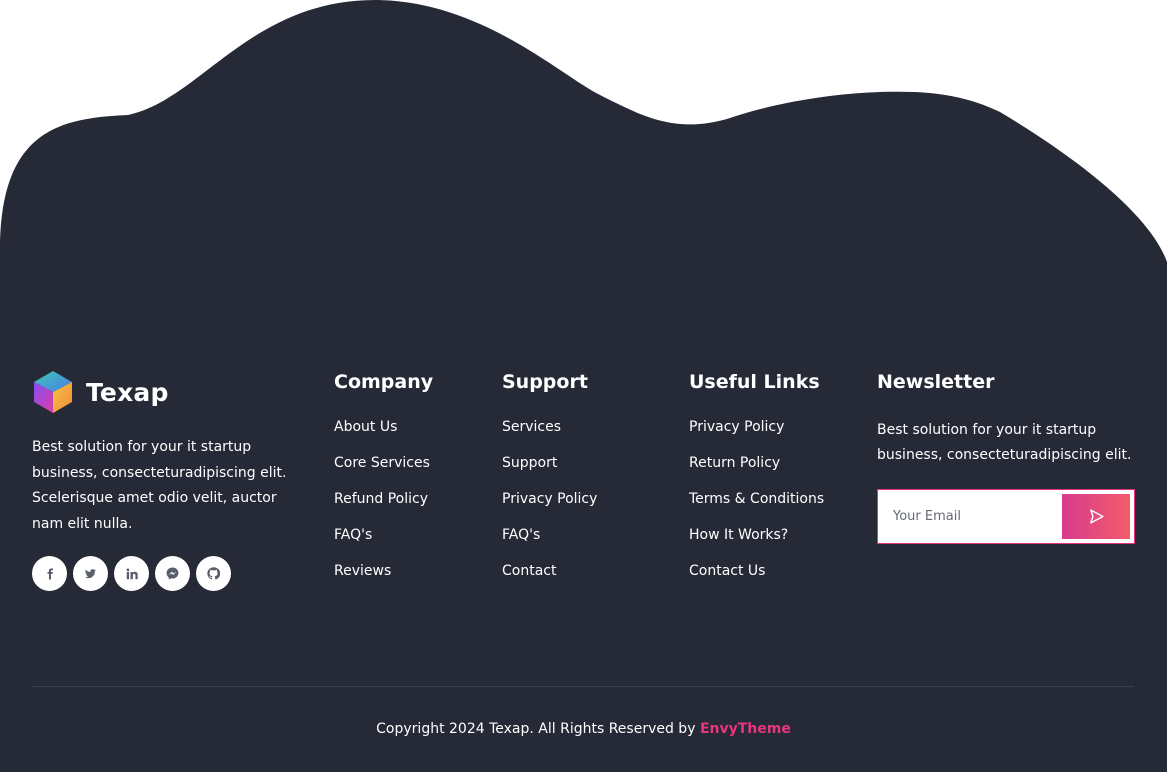 This screenshot has height=772, width=1167. Describe the element at coordinates (756, 580) in the screenshot. I see `footer-link: Contact Us` at that location.